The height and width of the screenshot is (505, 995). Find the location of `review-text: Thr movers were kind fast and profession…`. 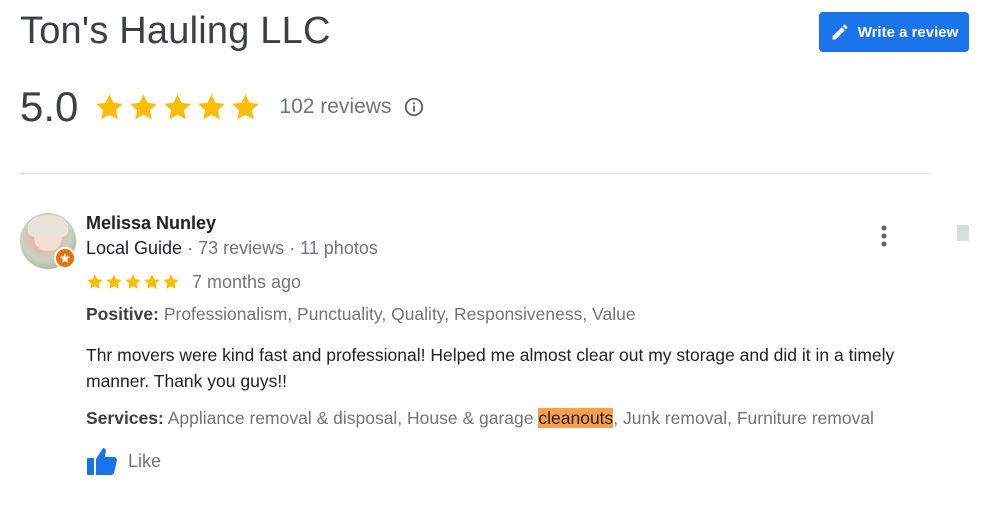

review-text: Thr movers were kind fast and profession… is located at coordinates (490, 368).